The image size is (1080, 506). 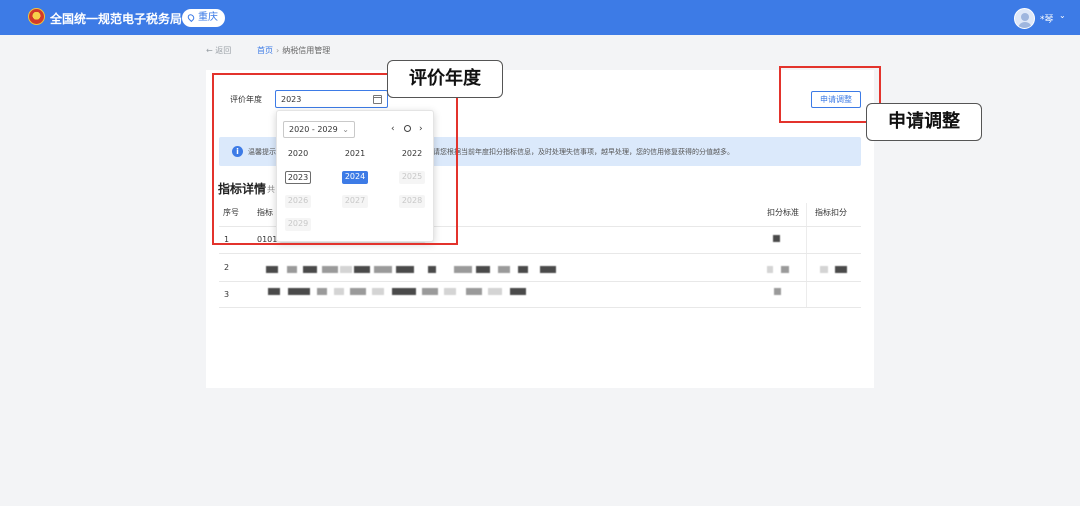 I want to click on year-callout: 评价年度, so click(x=445, y=79).